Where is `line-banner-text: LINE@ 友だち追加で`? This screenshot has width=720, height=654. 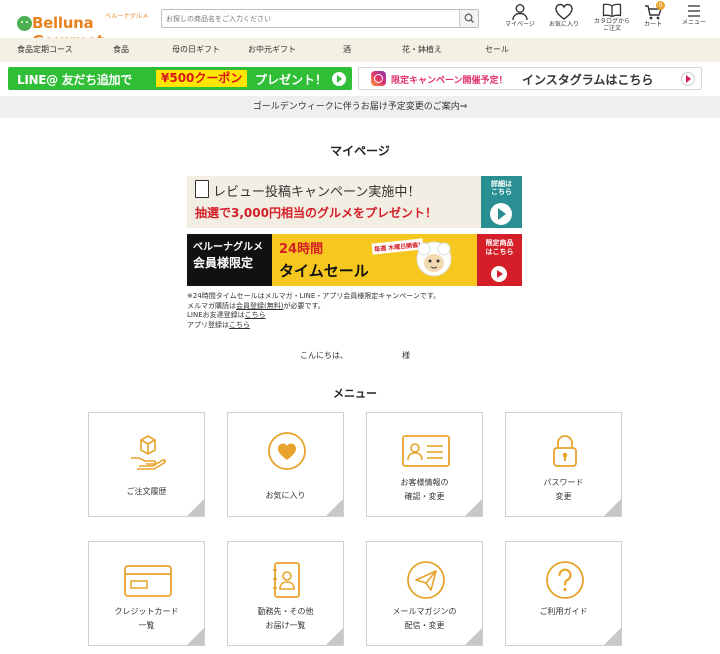 line-banner-text: LINE@ 友だち追加で is located at coordinates (74, 80).